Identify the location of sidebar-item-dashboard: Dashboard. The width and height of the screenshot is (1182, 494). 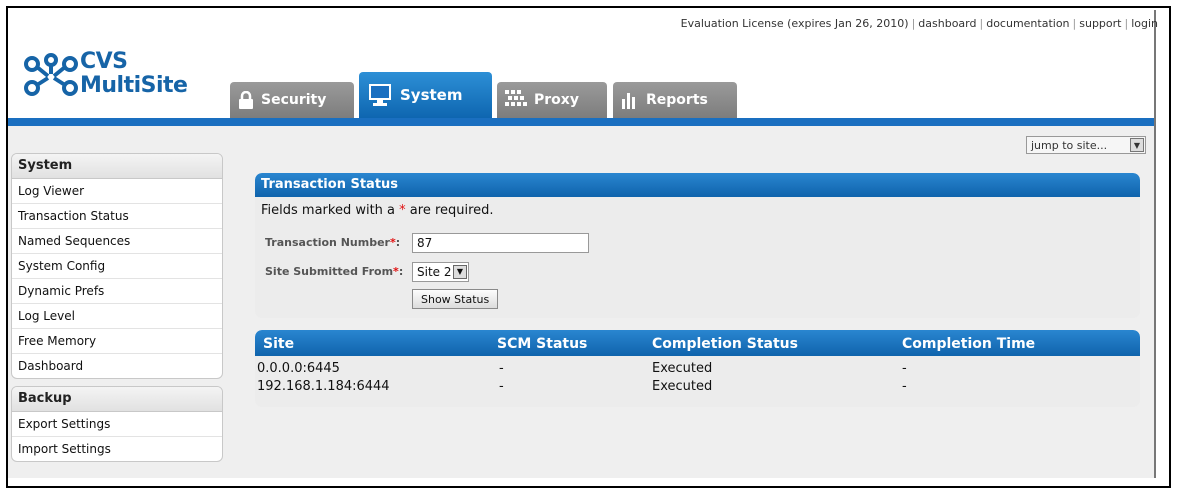
(117, 366).